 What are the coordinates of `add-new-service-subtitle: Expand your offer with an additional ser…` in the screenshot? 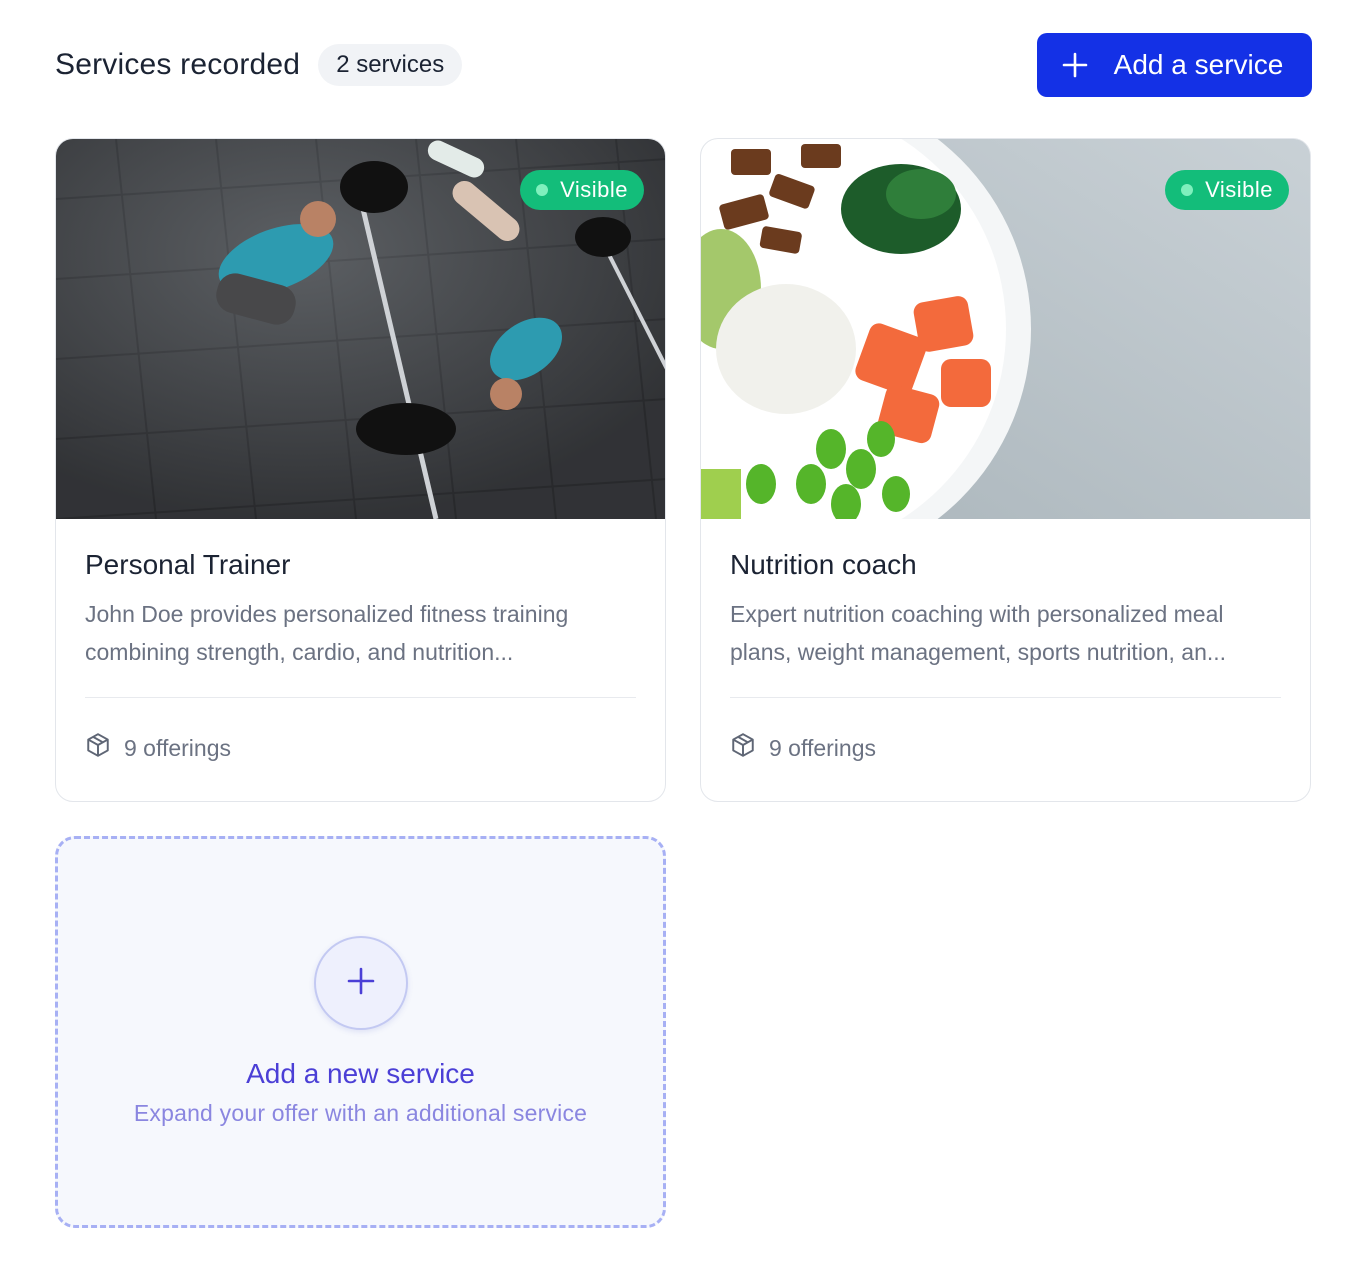 It's located at (360, 1113).